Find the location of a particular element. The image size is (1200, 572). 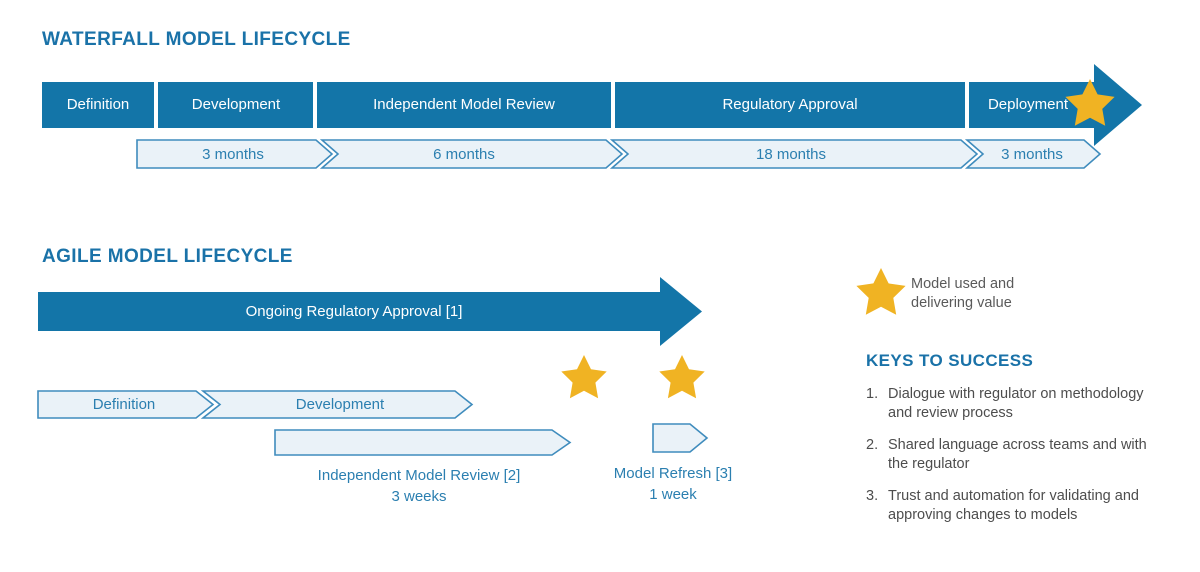

list-item-number: 2. is located at coordinates (872, 445).